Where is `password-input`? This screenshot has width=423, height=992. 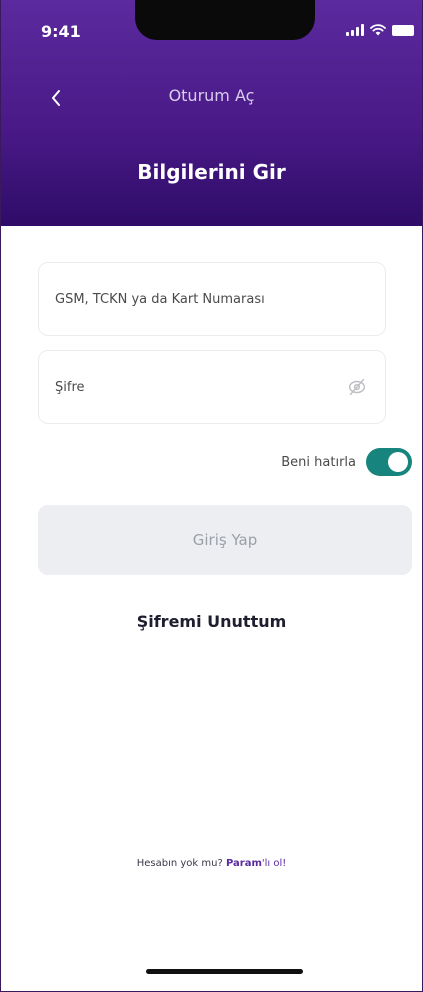
password-input is located at coordinates (200, 387).